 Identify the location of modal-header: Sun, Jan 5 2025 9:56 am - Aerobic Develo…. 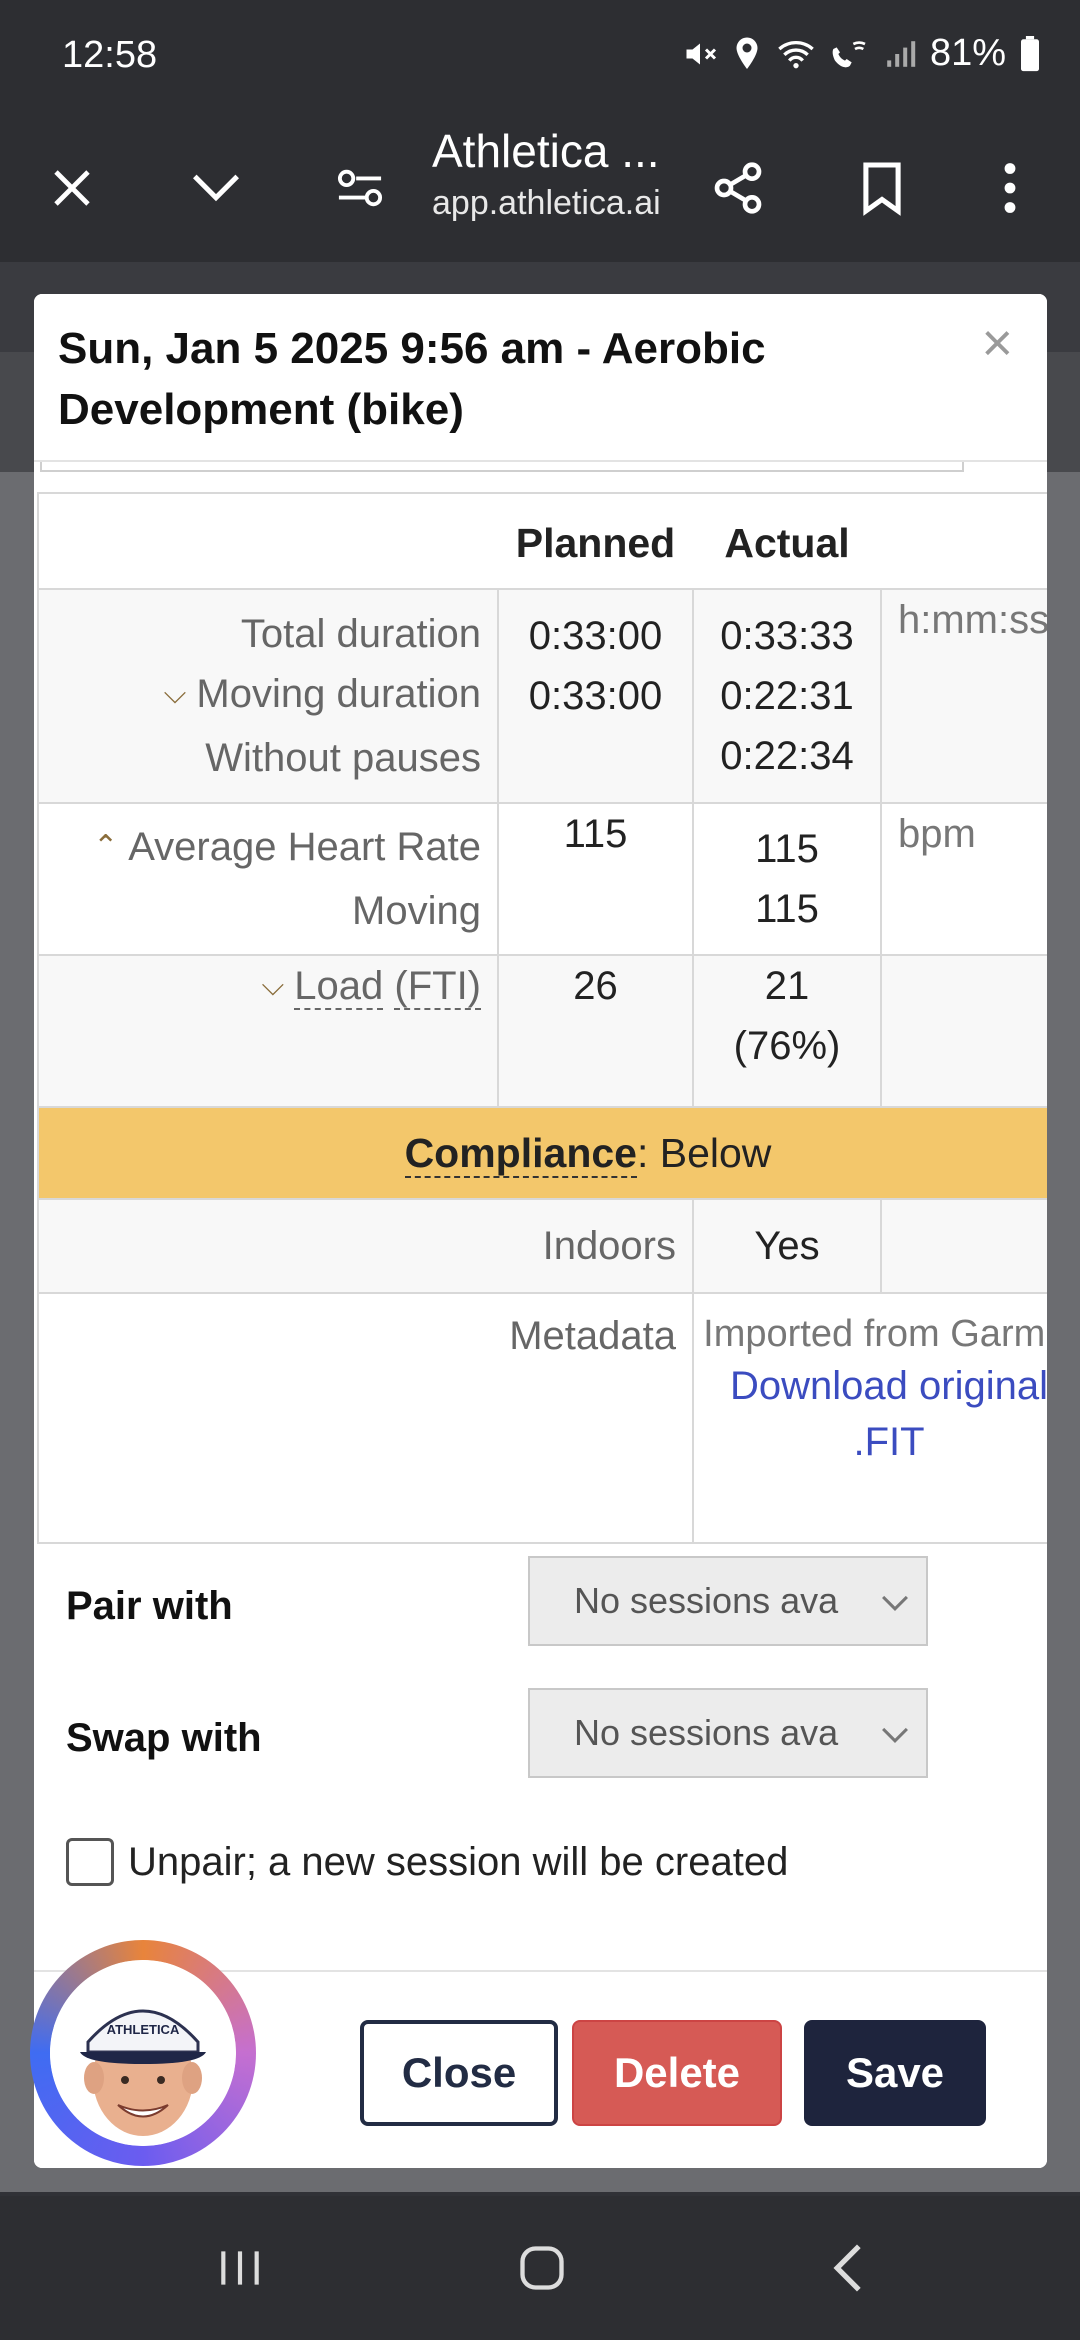
(540, 378).